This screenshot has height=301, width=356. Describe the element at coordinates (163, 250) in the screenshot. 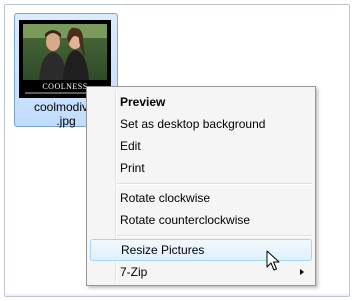

I see `menu-item-label: Resize Pictures` at that location.